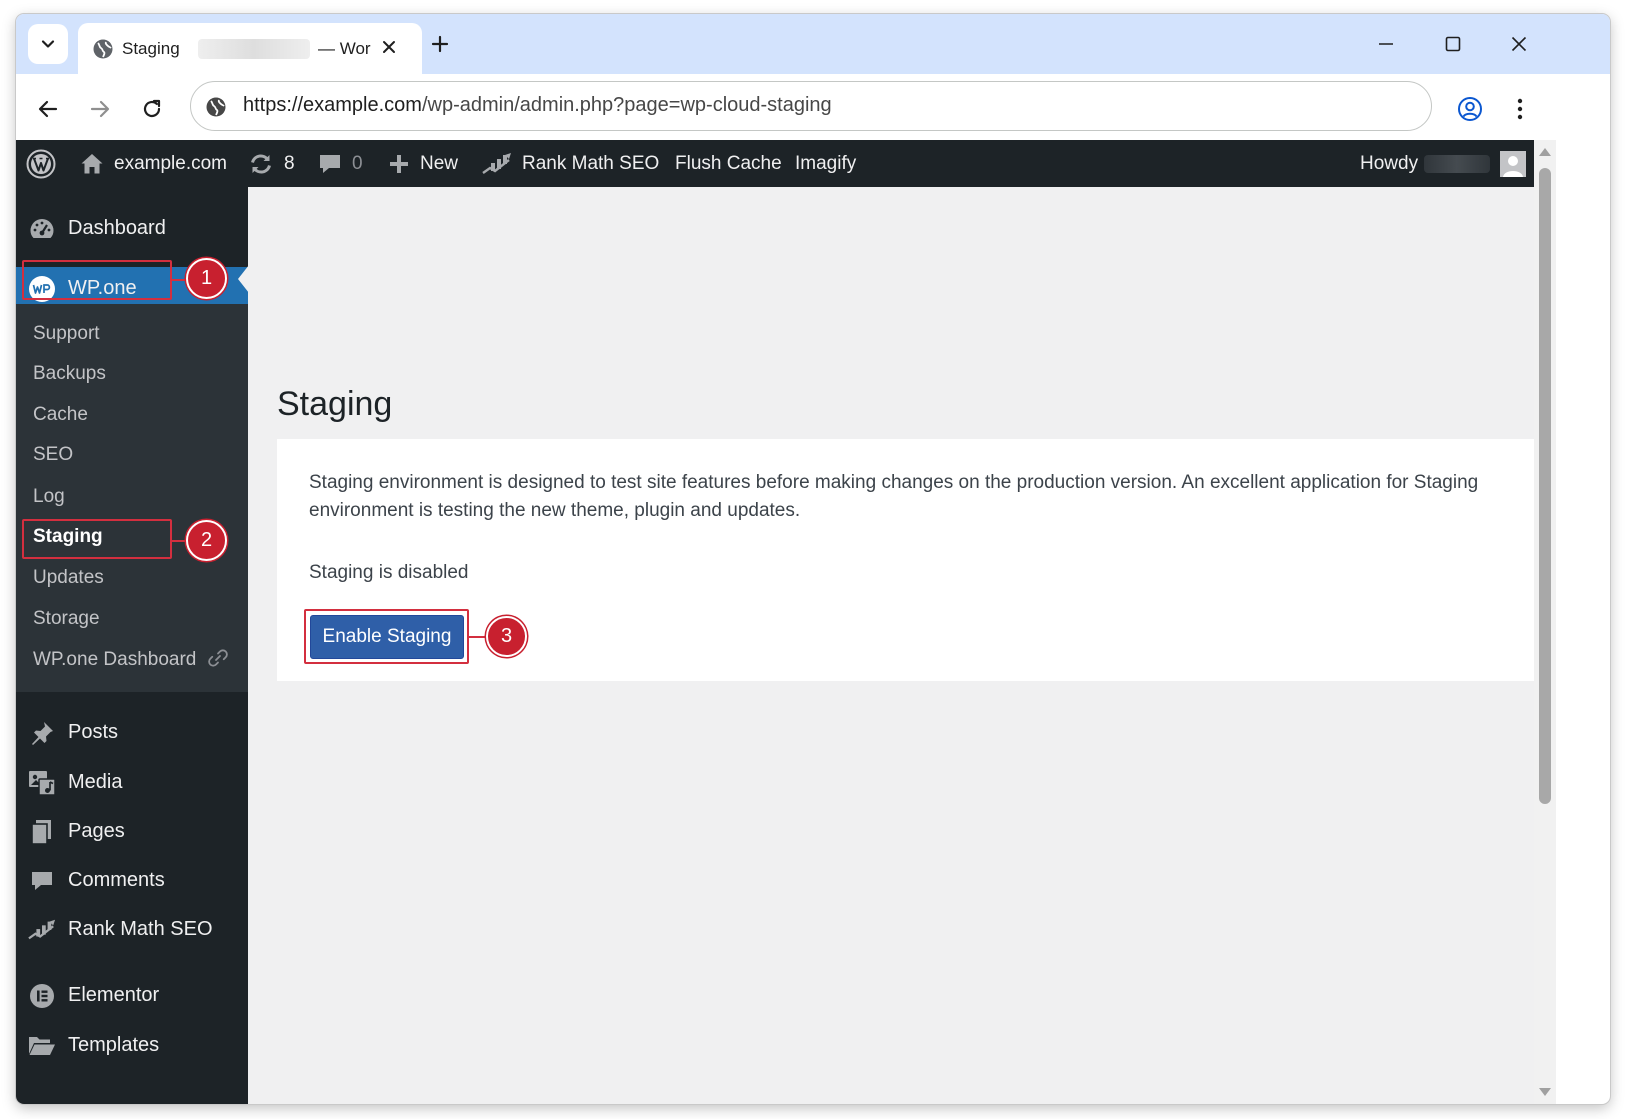 This screenshot has width=1626, height=1119. What do you see at coordinates (92, 163) in the screenshot?
I see `home-icon` at bounding box center [92, 163].